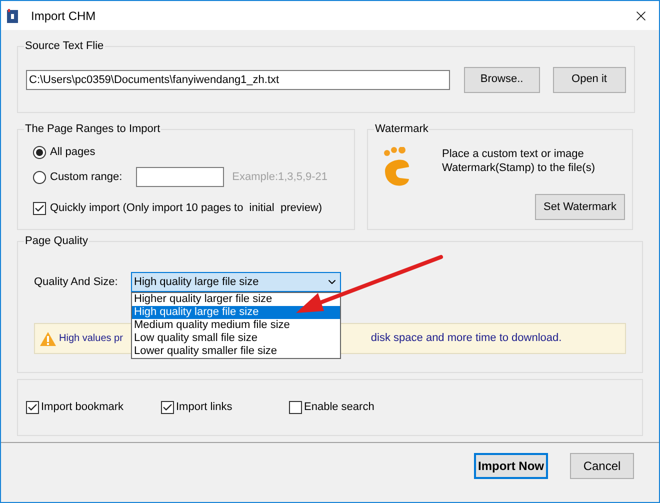 This screenshot has width=660, height=503. Describe the element at coordinates (93, 129) in the screenshot. I see `group-title: The Page Ranges to Import` at that location.